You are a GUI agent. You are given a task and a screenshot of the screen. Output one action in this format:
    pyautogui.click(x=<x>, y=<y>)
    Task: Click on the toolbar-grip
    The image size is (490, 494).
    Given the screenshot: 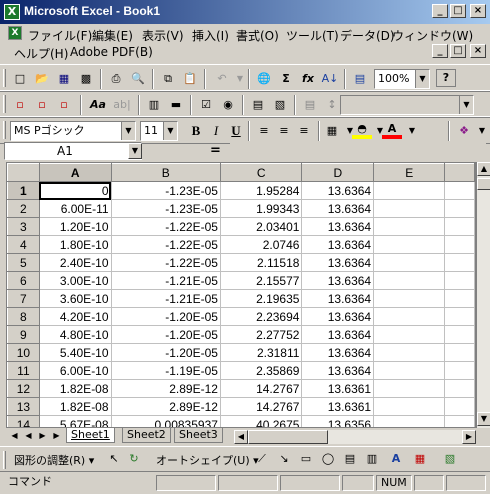 What is the action you would take?
    pyautogui.click(x=4, y=78)
    